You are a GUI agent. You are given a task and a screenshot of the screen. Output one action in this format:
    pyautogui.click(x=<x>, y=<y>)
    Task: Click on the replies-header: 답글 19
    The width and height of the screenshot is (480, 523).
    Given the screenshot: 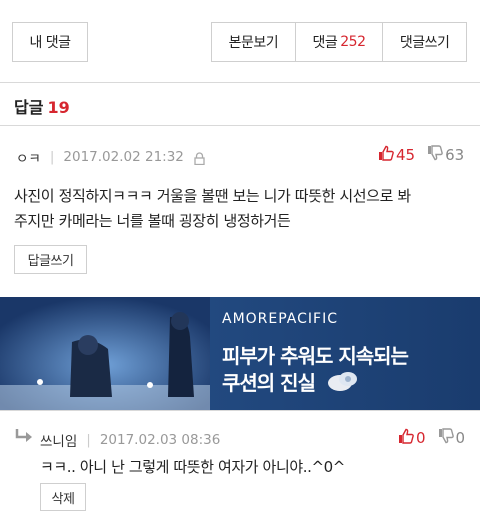 What is the action you would take?
    pyautogui.click(x=42, y=106)
    